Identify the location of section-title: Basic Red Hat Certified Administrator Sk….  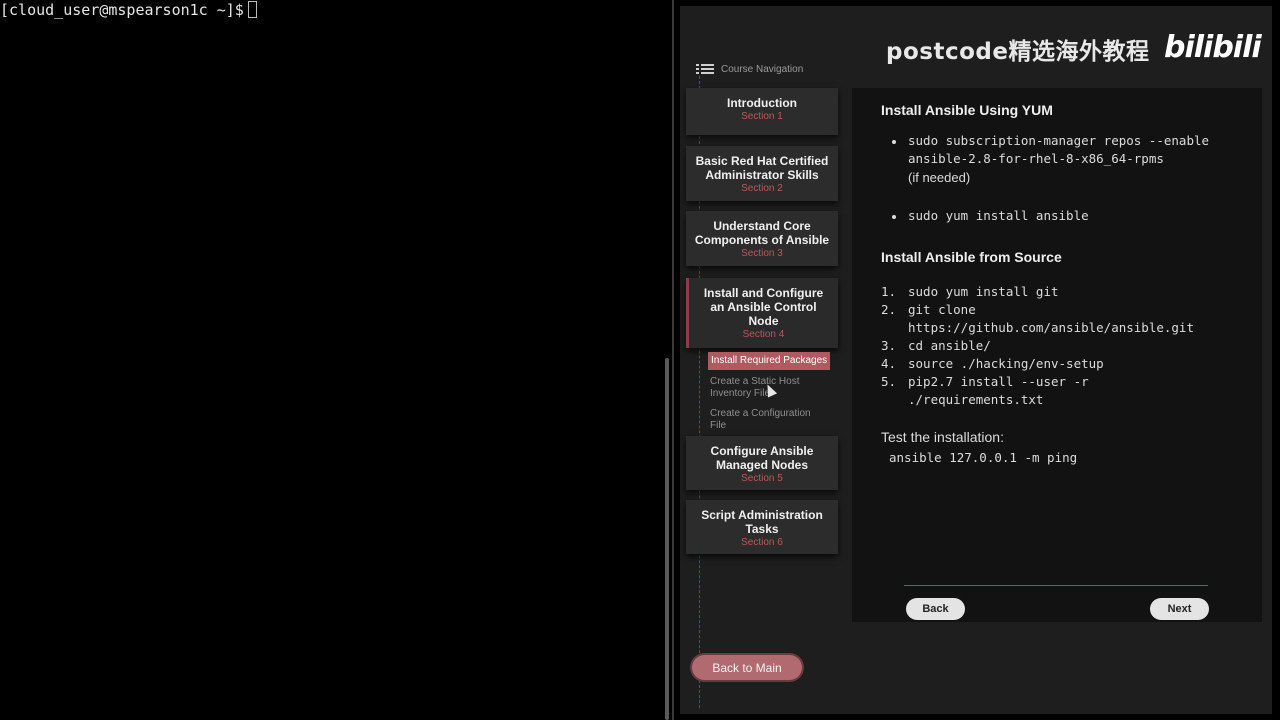
(762, 168).